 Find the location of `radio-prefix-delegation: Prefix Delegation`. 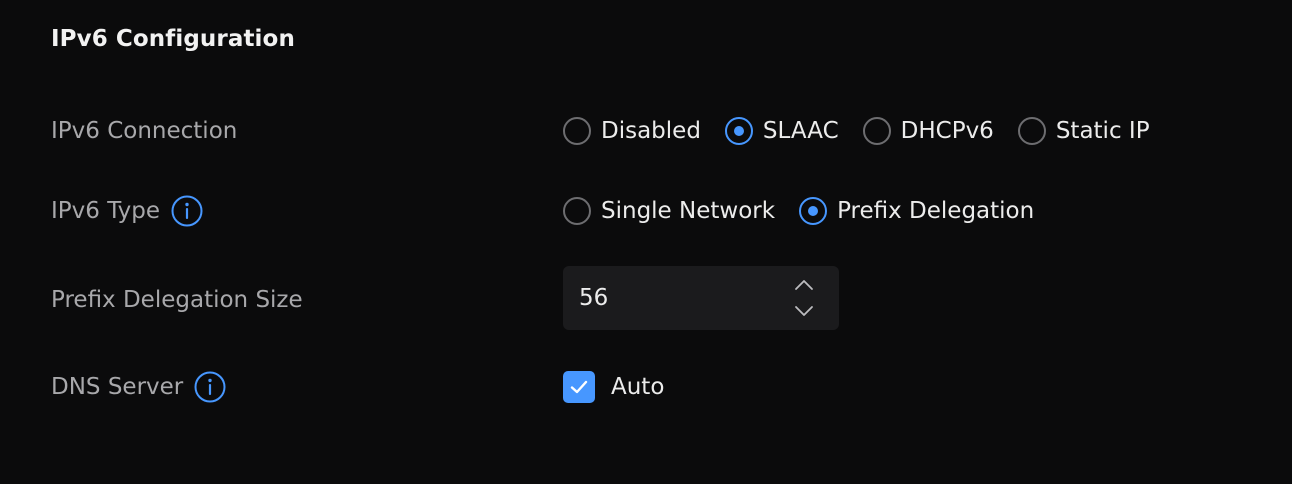

radio-prefix-delegation: Prefix Delegation is located at coordinates (916, 211).